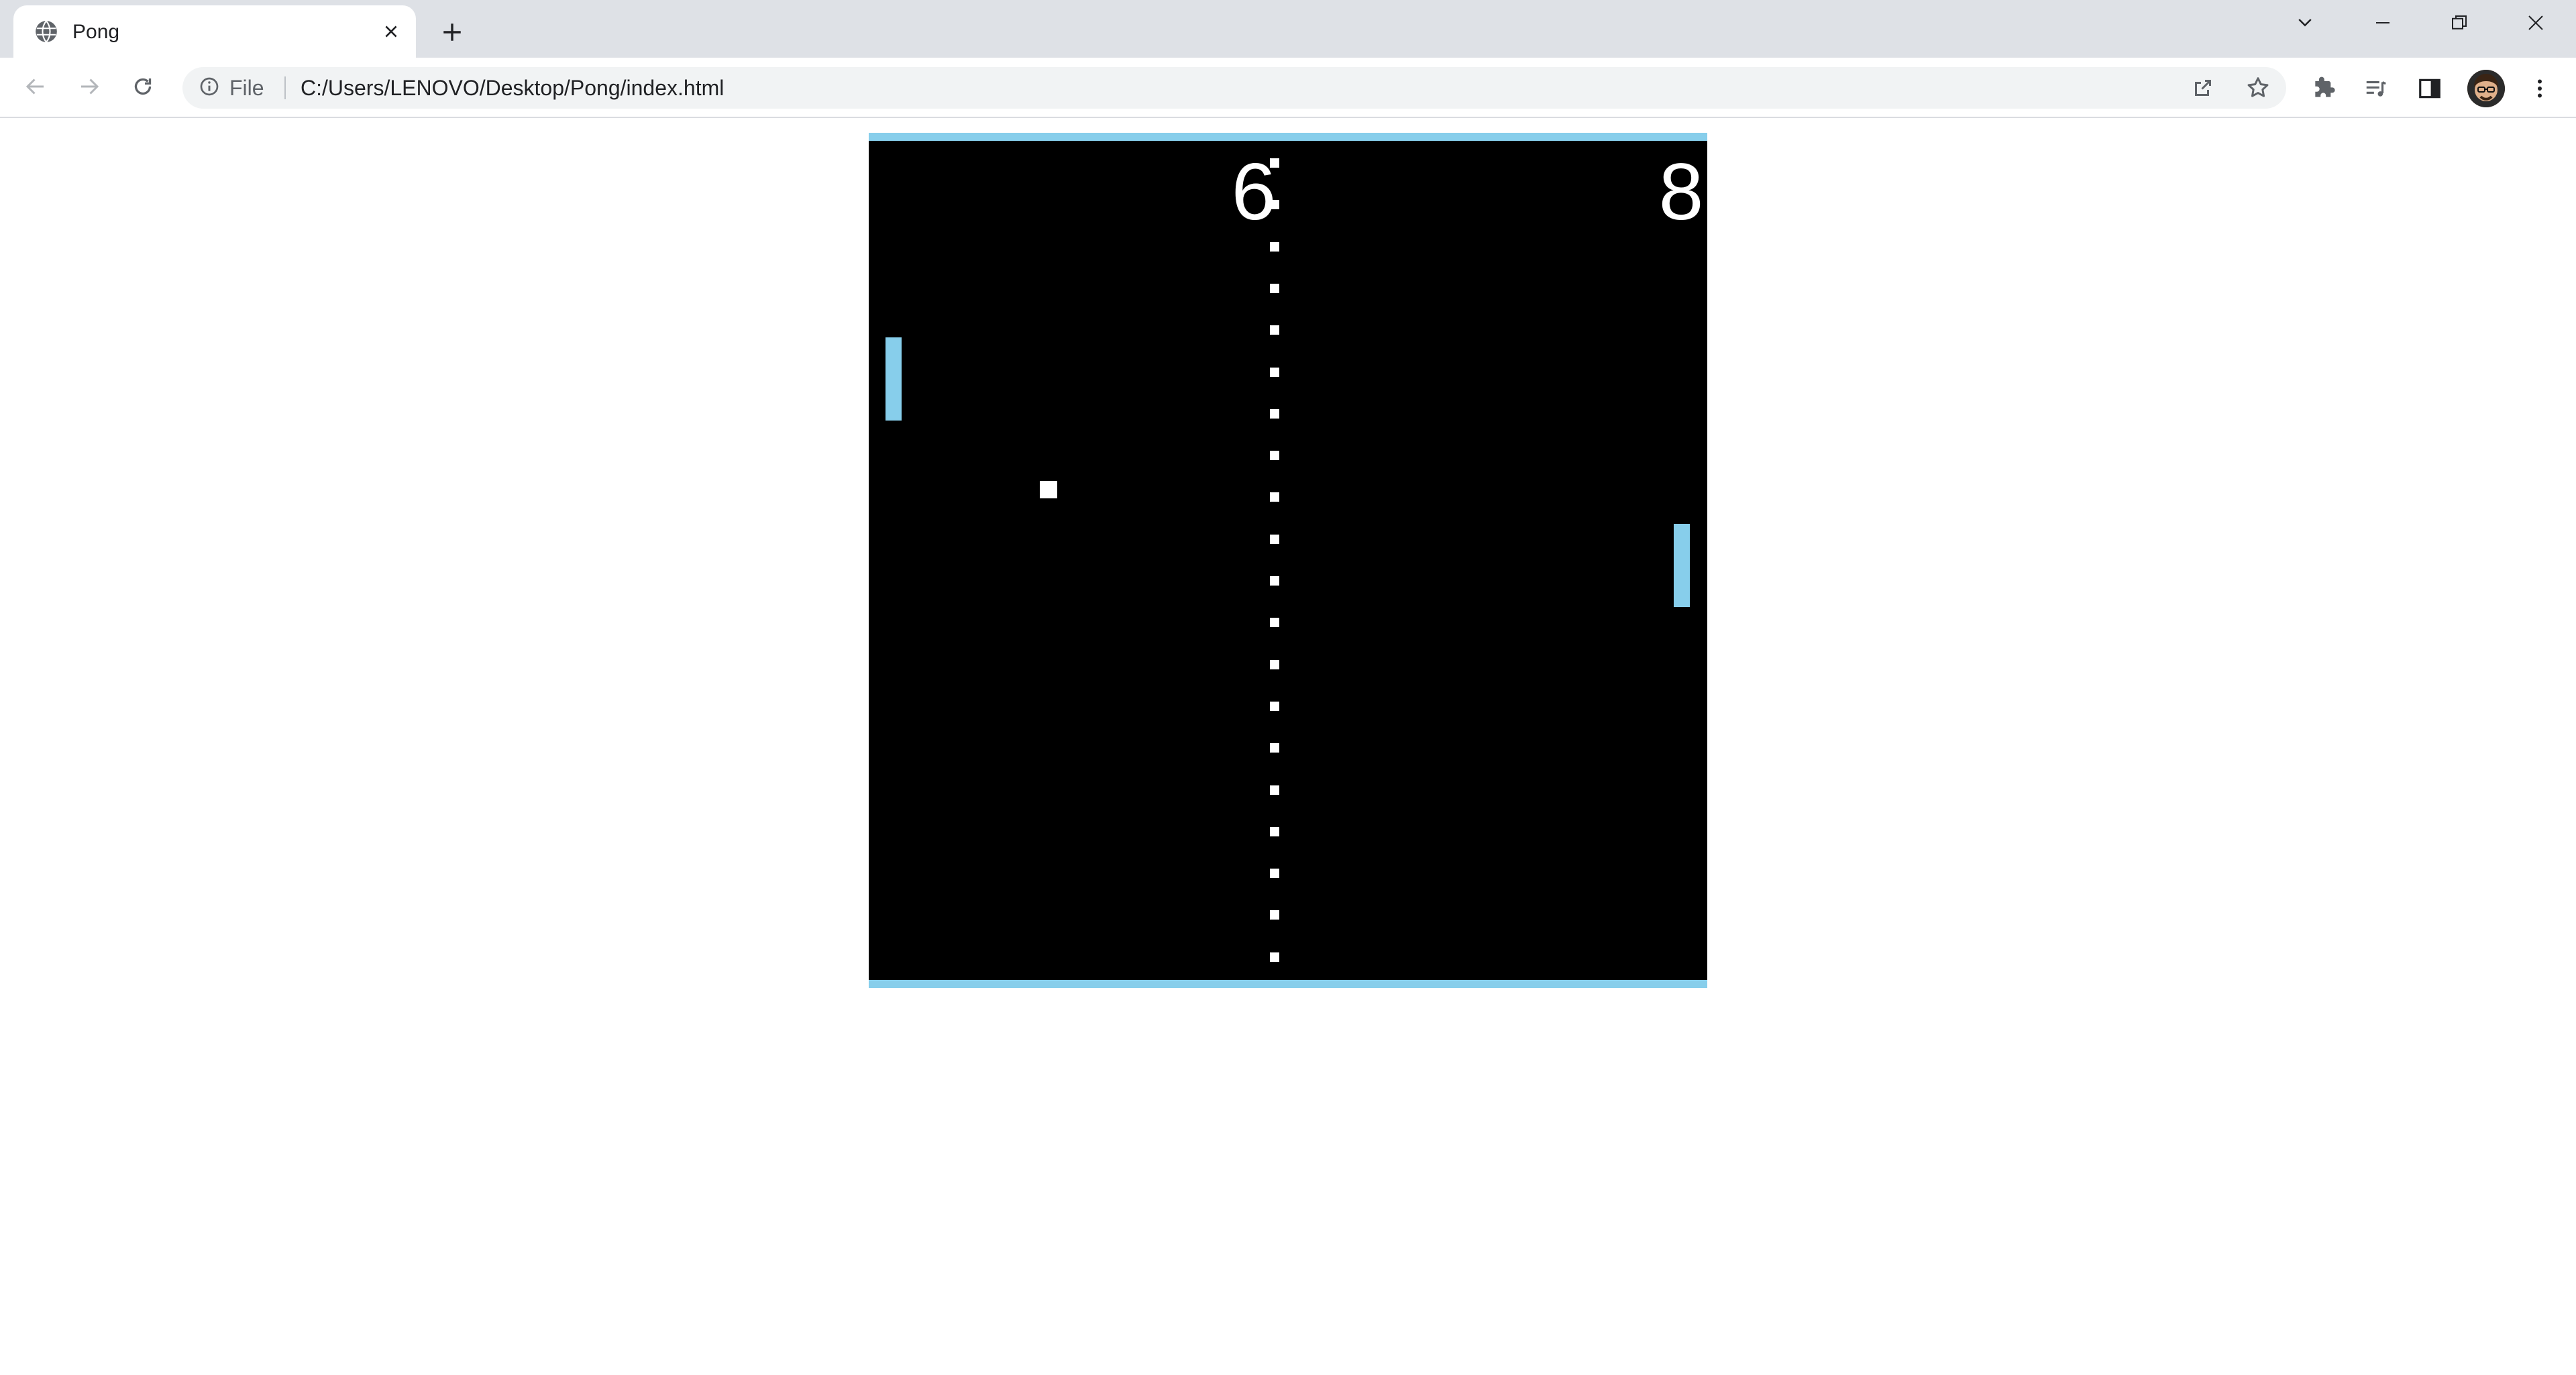 This screenshot has height=1375, width=2576. Describe the element at coordinates (452, 32) in the screenshot. I see `new-tab-button` at that location.